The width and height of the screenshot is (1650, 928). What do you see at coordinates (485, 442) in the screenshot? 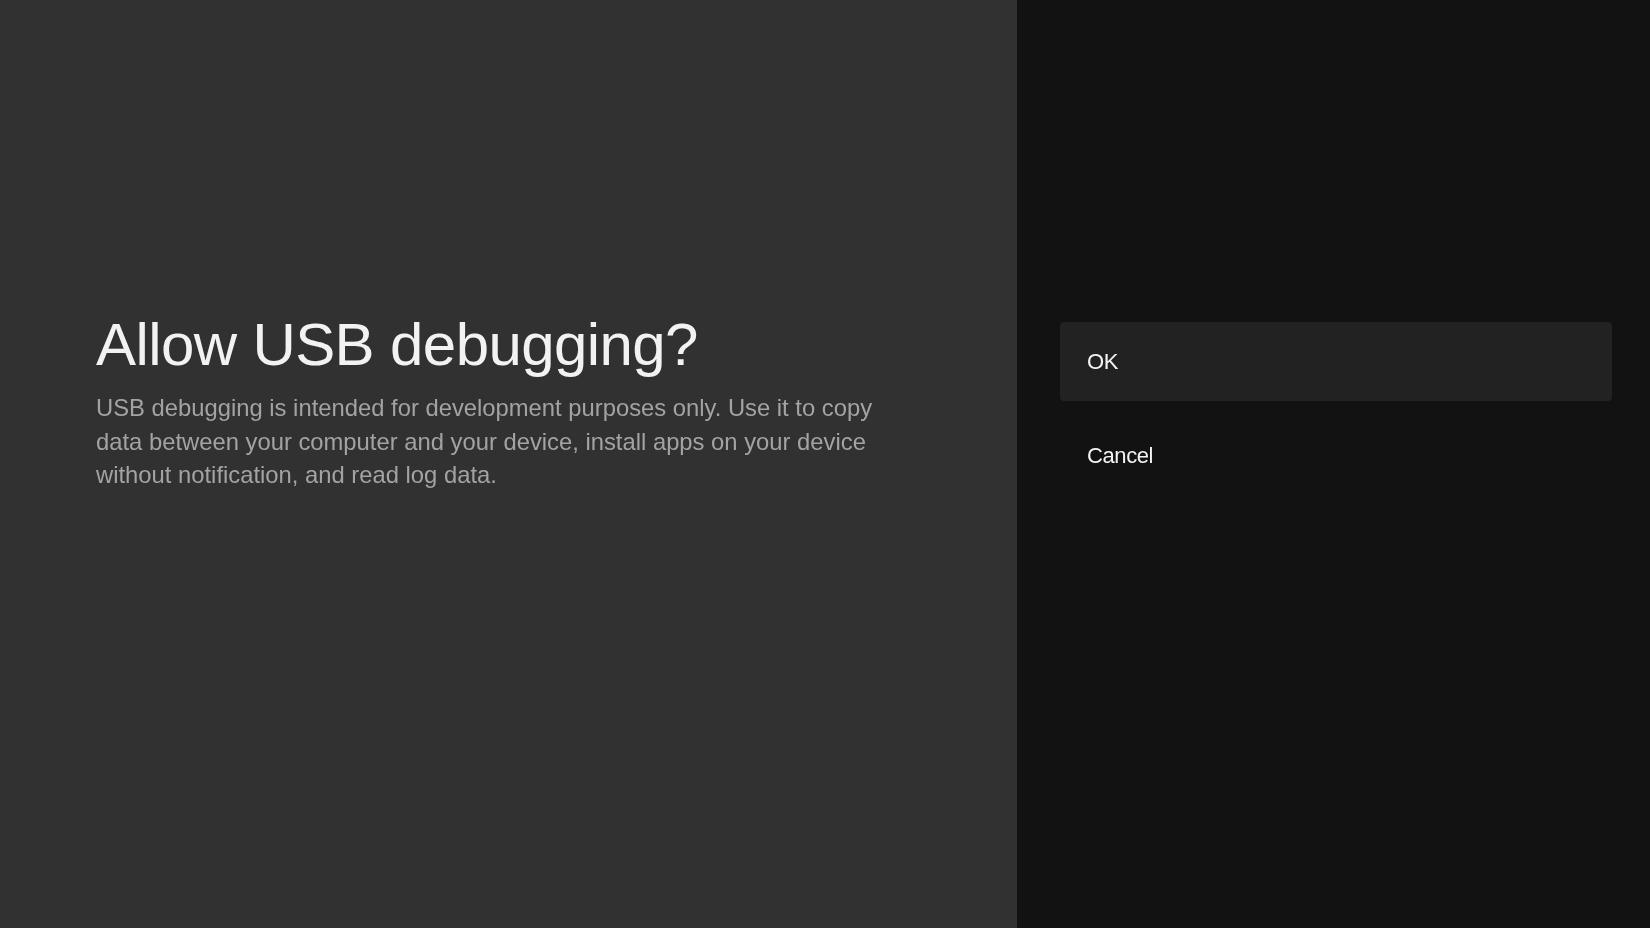
I see `dialog-message: USB debugging is intended for development purposes only. Use it to copy data between your computer and your device, install apps on your device without notification, and read log data.` at bounding box center [485, 442].